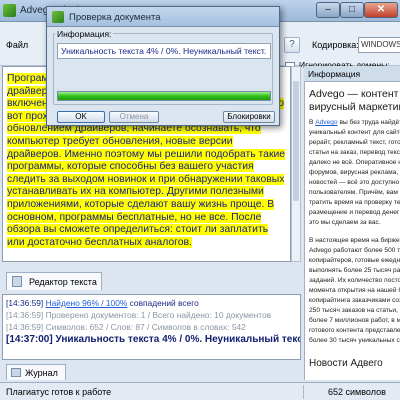 The image size is (400, 400). Describe the element at coordinates (379, 45) in the screenshot. I see `encoding-select: WINDOWS-1251` at that location.